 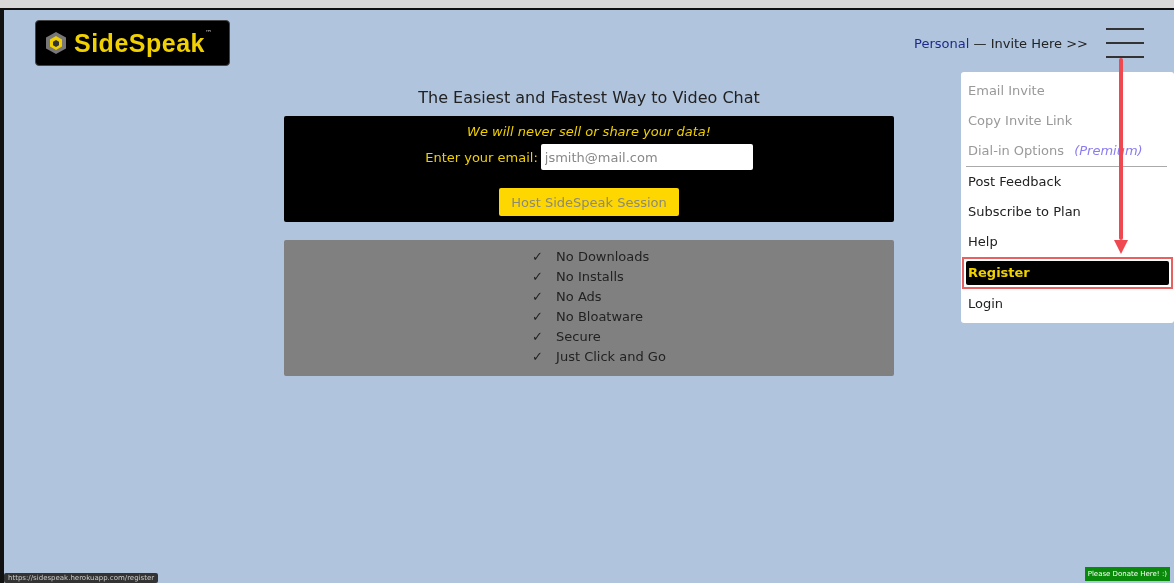 What do you see at coordinates (1067, 242) in the screenshot?
I see `menu-item: Help` at bounding box center [1067, 242].